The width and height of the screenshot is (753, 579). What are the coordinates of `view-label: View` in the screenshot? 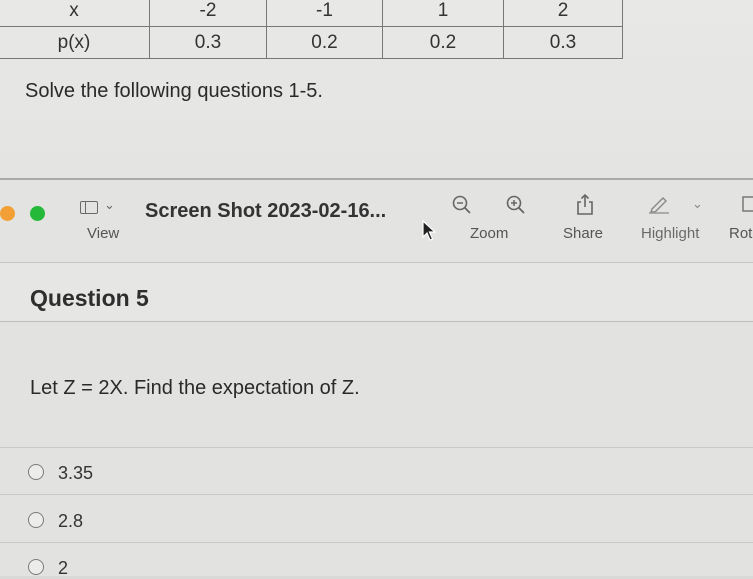 It's located at (103, 233).